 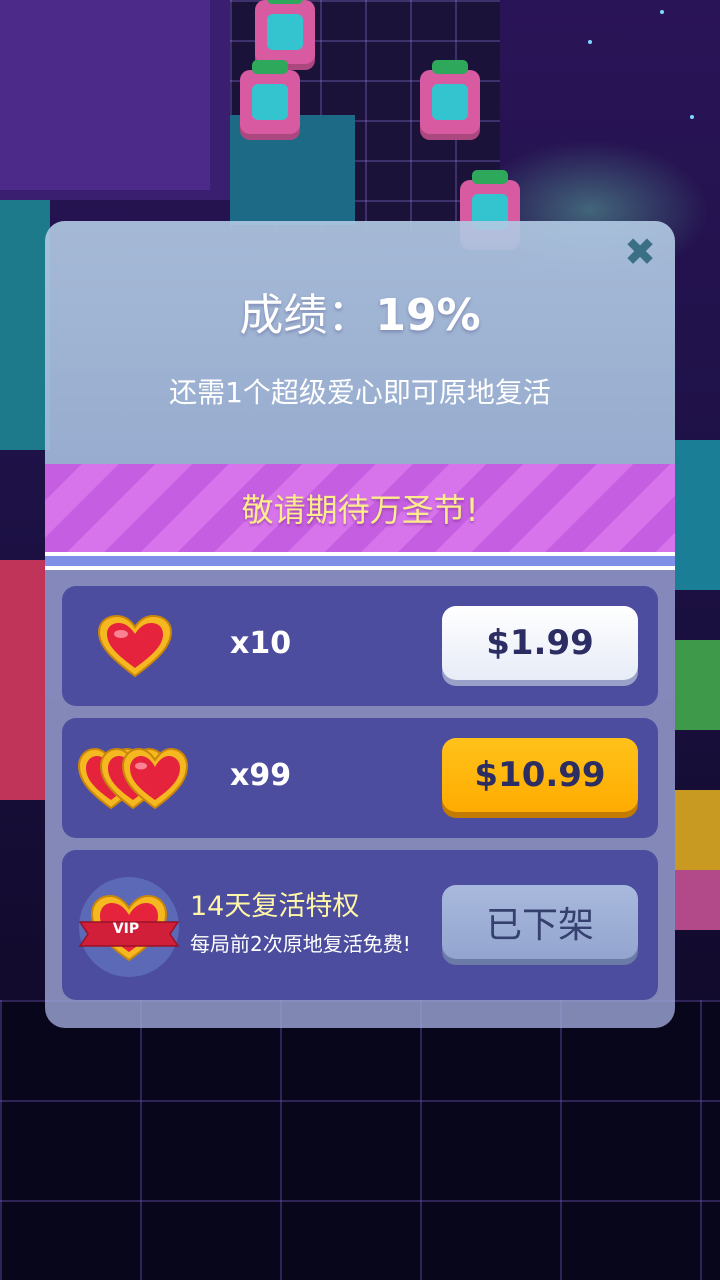 I want to click on close-icon: ✖, so click(x=640, y=252).